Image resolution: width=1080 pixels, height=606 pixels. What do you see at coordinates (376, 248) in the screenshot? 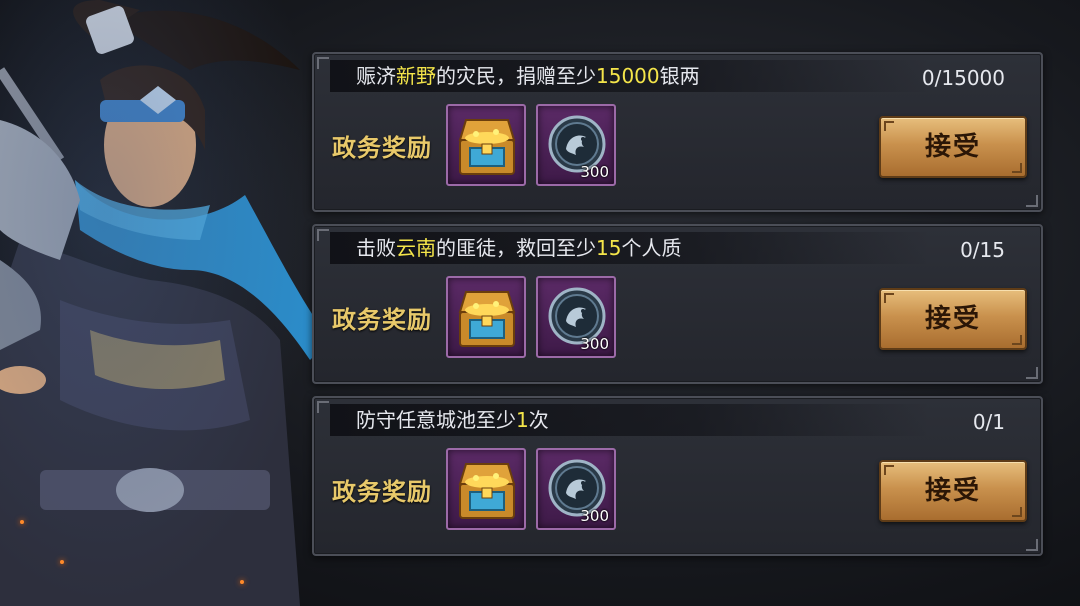
I see `quest-title-text: 击败` at bounding box center [376, 248].